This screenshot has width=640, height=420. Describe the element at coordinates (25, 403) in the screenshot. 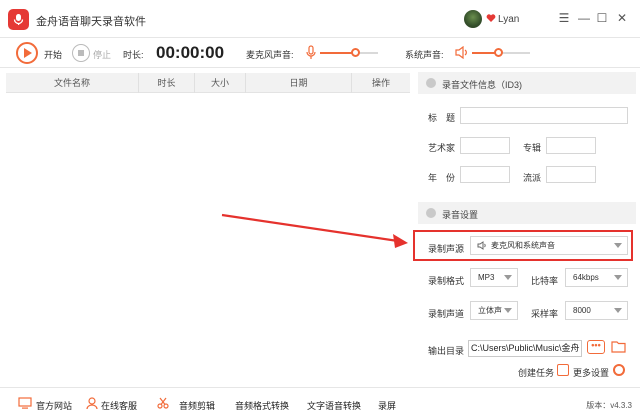

I see `monitor-icon` at that location.